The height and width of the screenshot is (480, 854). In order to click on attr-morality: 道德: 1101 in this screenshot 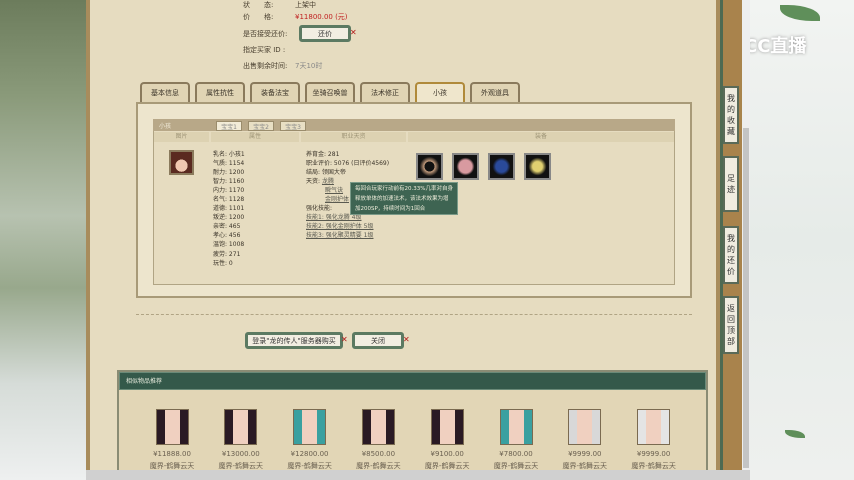, I will do `click(229, 209)`.